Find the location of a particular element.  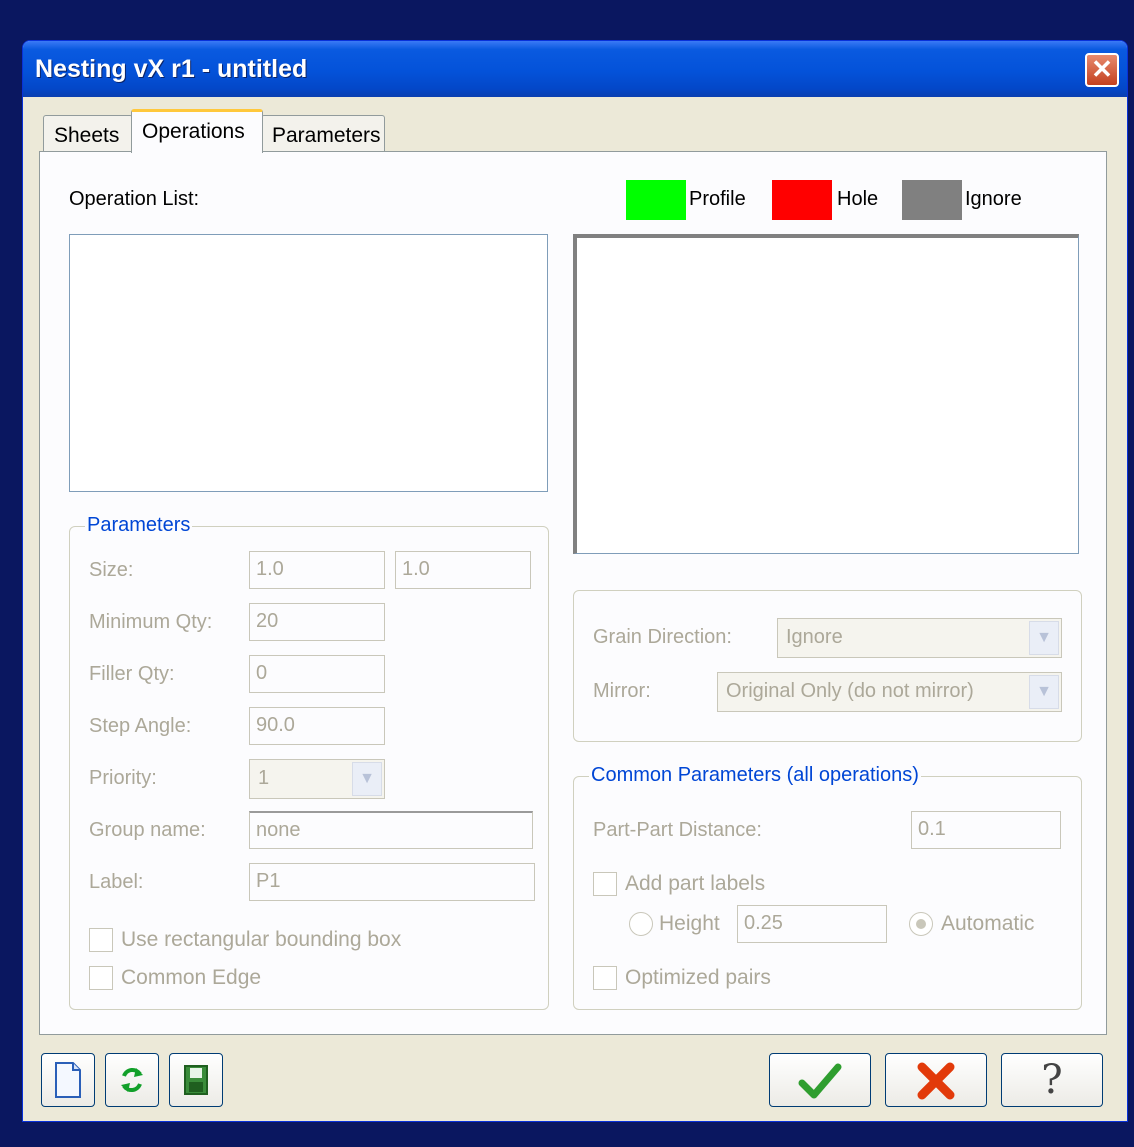

question-mark-icon: ? is located at coordinates (1052, 1080).